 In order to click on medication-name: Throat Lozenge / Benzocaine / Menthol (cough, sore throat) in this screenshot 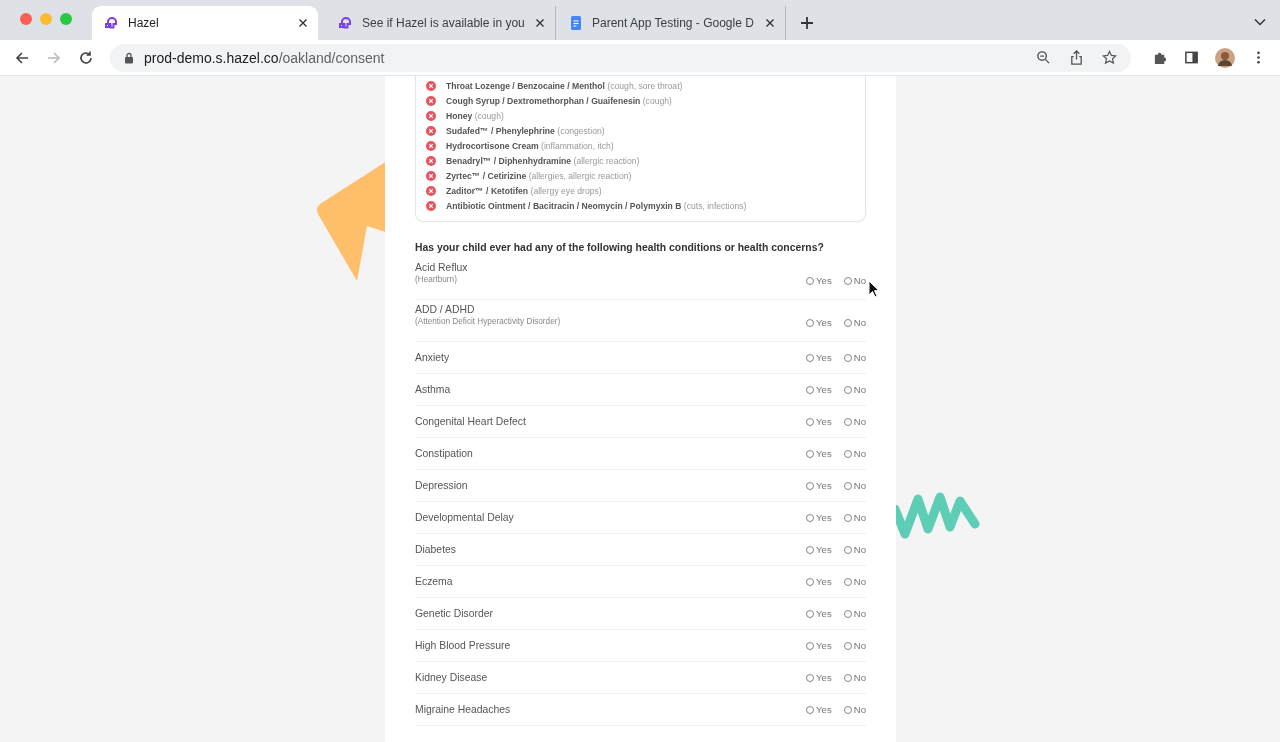, I will do `click(564, 85)`.